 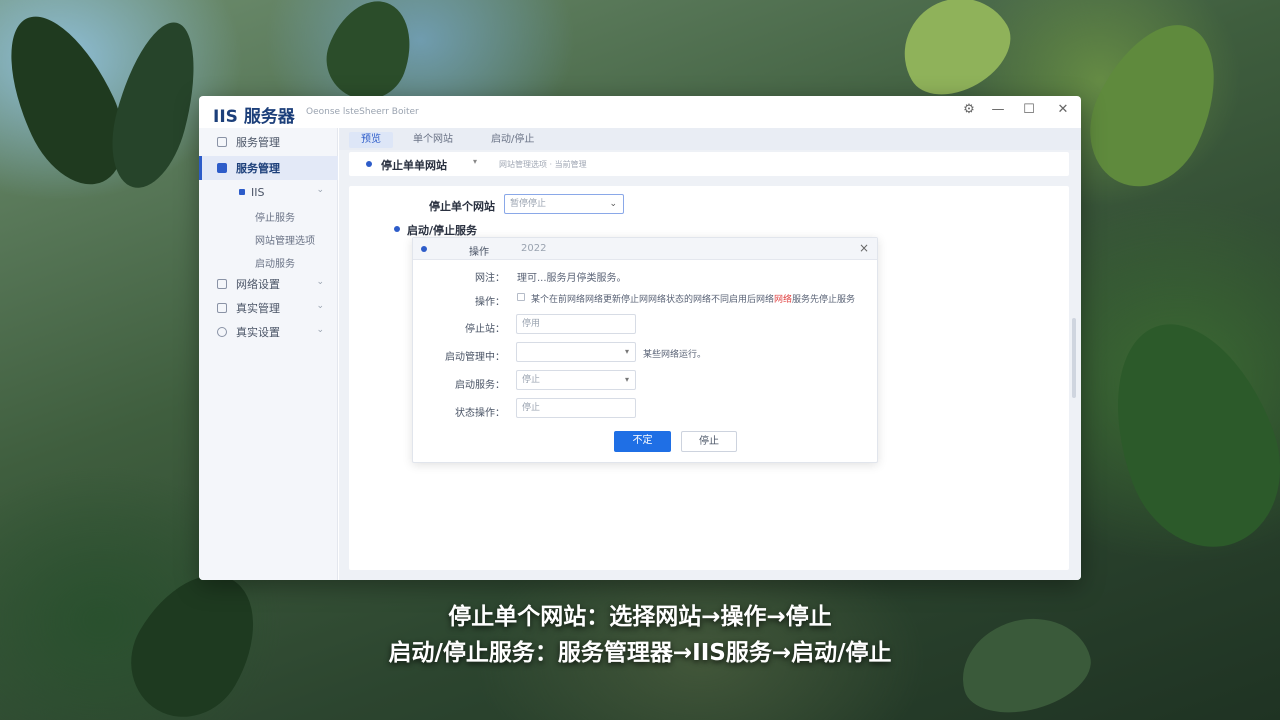 I want to click on sidebar-item-service-management: 服务管理, so click(x=268, y=142).